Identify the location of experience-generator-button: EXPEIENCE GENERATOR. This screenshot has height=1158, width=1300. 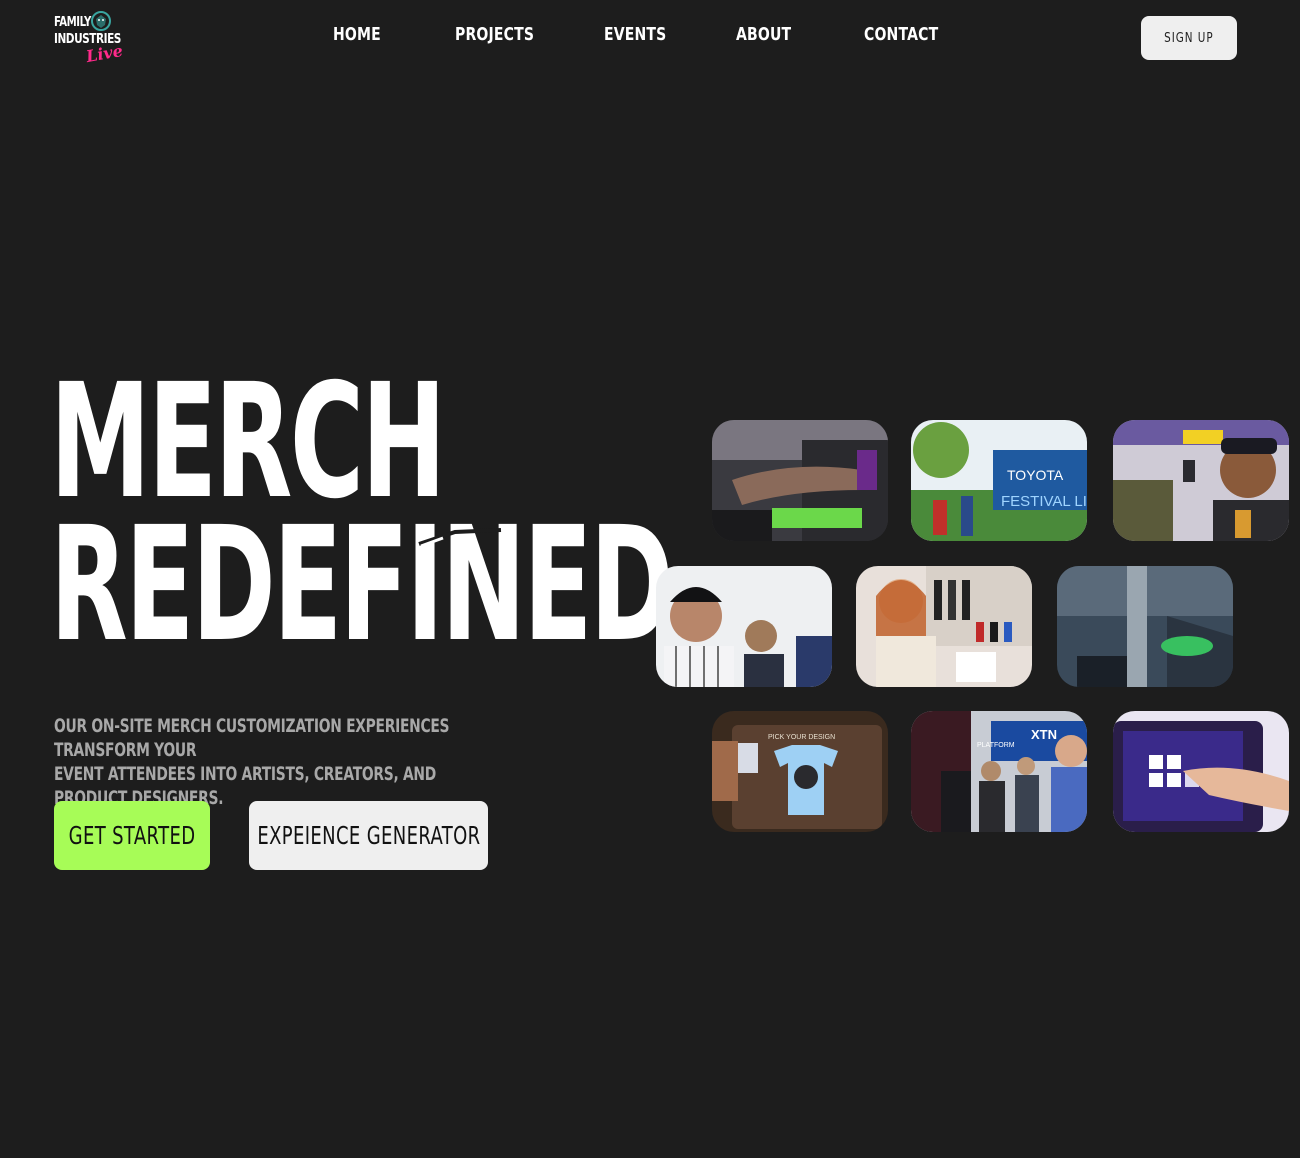
(368, 835).